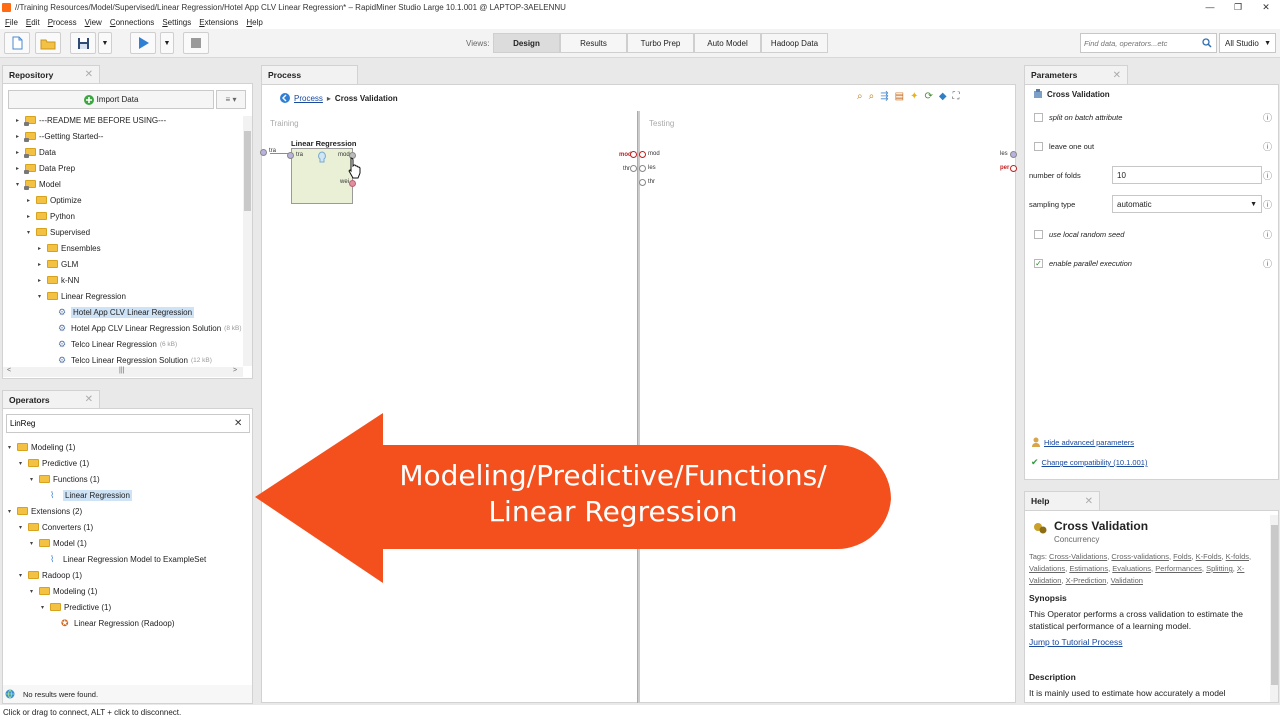 Image resolution: width=1280 pixels, height=720 pixels. I want to click on layer-icon: ◆, so click(943, 96).